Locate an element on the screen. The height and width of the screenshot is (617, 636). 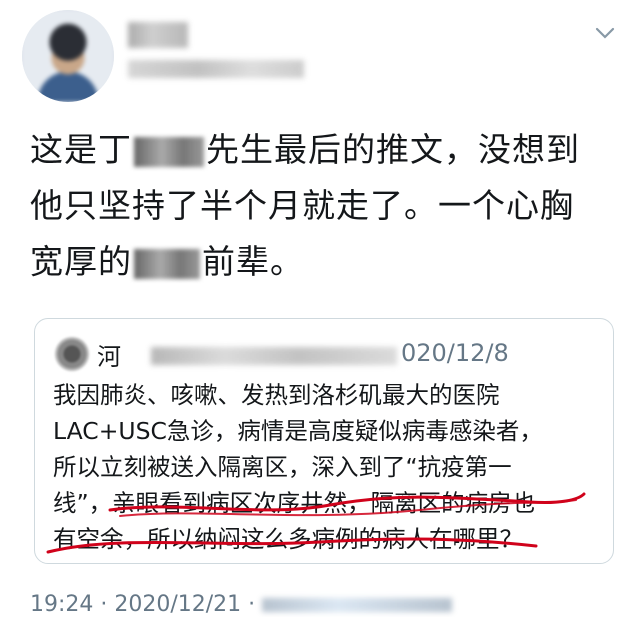
source-redacted is located at coordinates (357, 605).